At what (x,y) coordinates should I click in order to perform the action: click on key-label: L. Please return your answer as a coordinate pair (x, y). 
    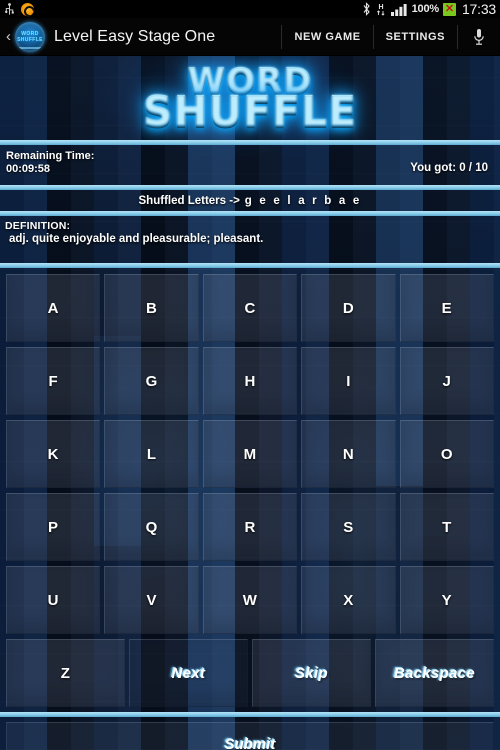
    Looking at the image, I should click on (151, 454).